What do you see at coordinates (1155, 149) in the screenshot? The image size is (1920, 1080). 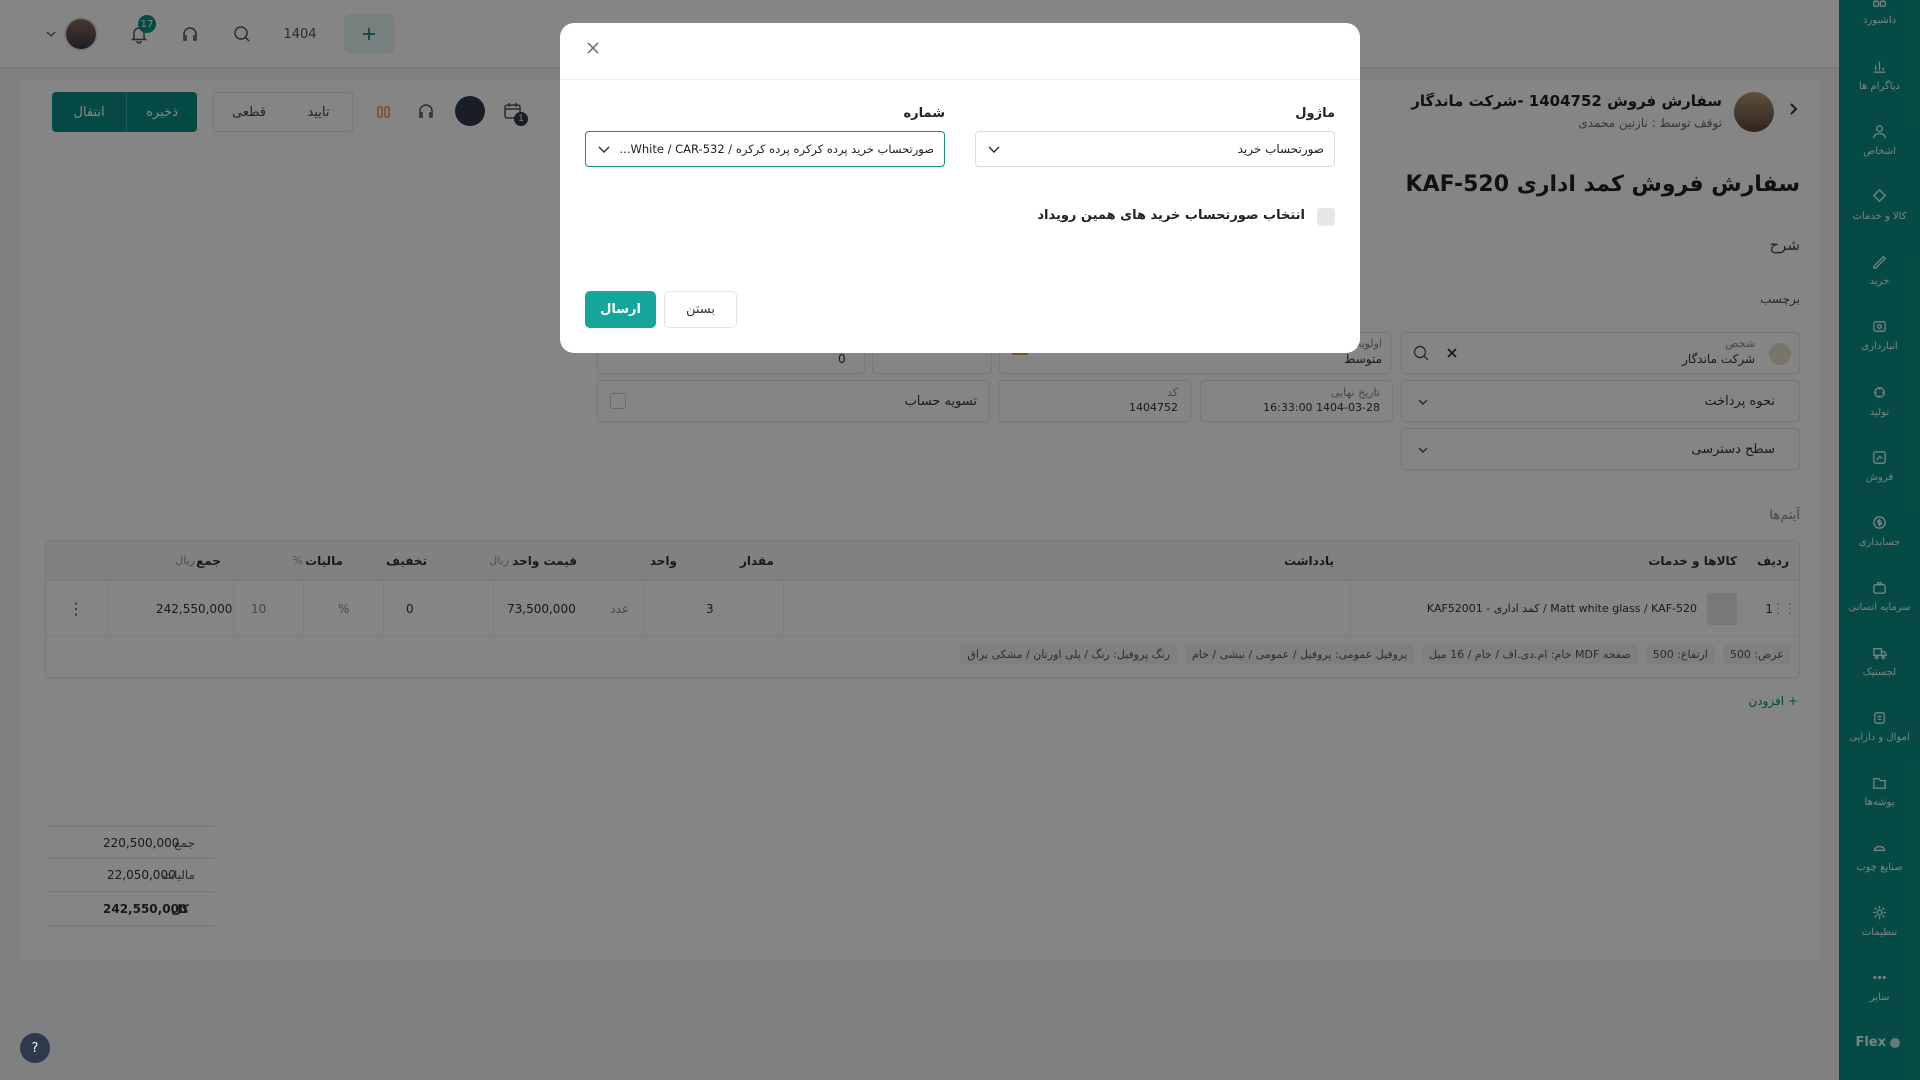 I see `module-select: صورتحساب خرید` at bounding box center [1155, 149].